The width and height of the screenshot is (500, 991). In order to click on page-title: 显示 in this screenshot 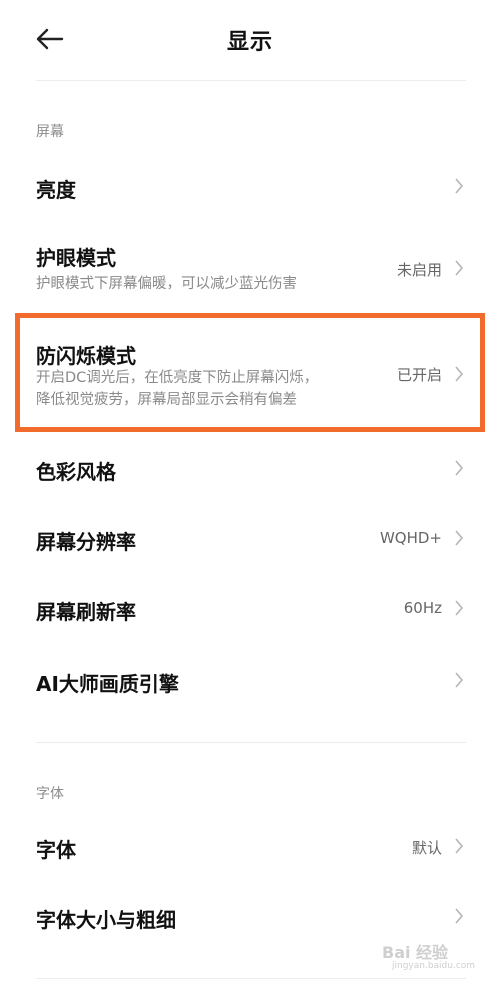, I will do `click(249, 42)`.